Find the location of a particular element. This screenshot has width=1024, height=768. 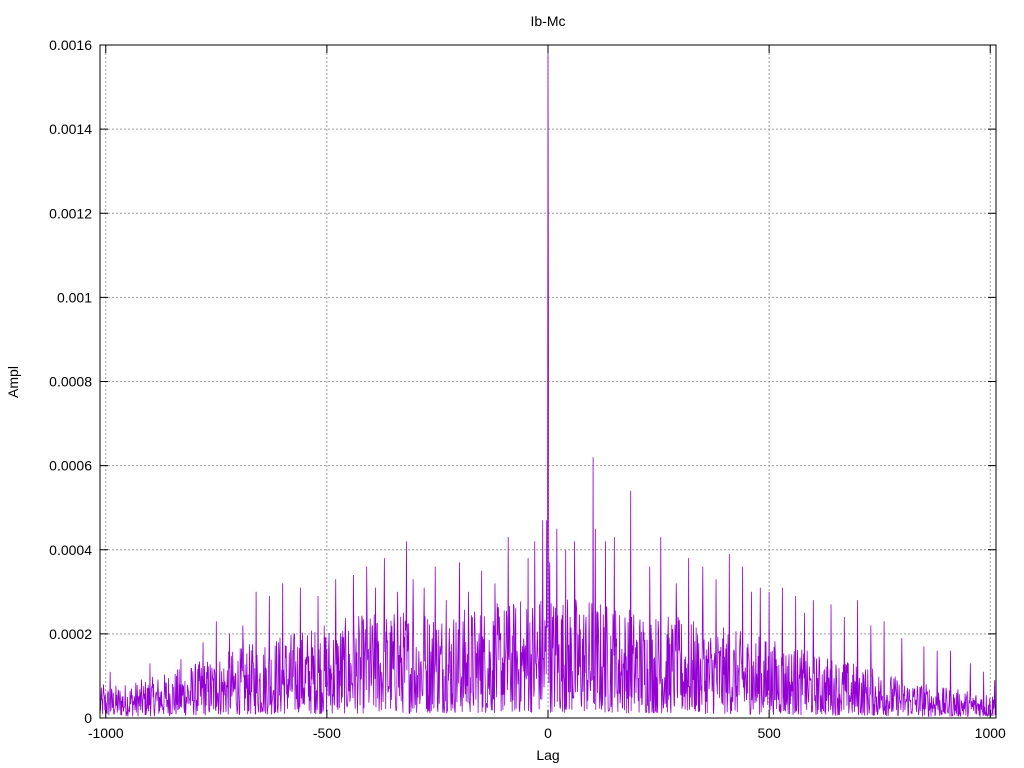

x-tick-label: 1000 is located at coordinates (990, 733).